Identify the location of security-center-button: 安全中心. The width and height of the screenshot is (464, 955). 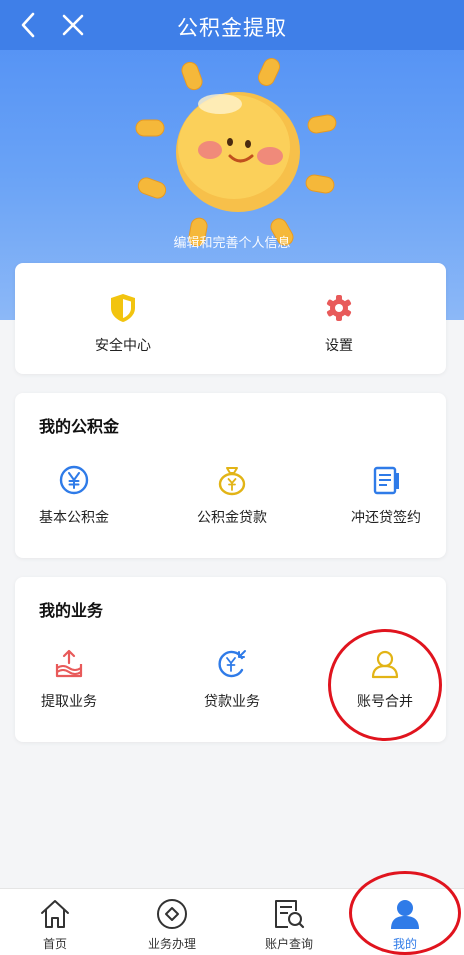
(123, 323).